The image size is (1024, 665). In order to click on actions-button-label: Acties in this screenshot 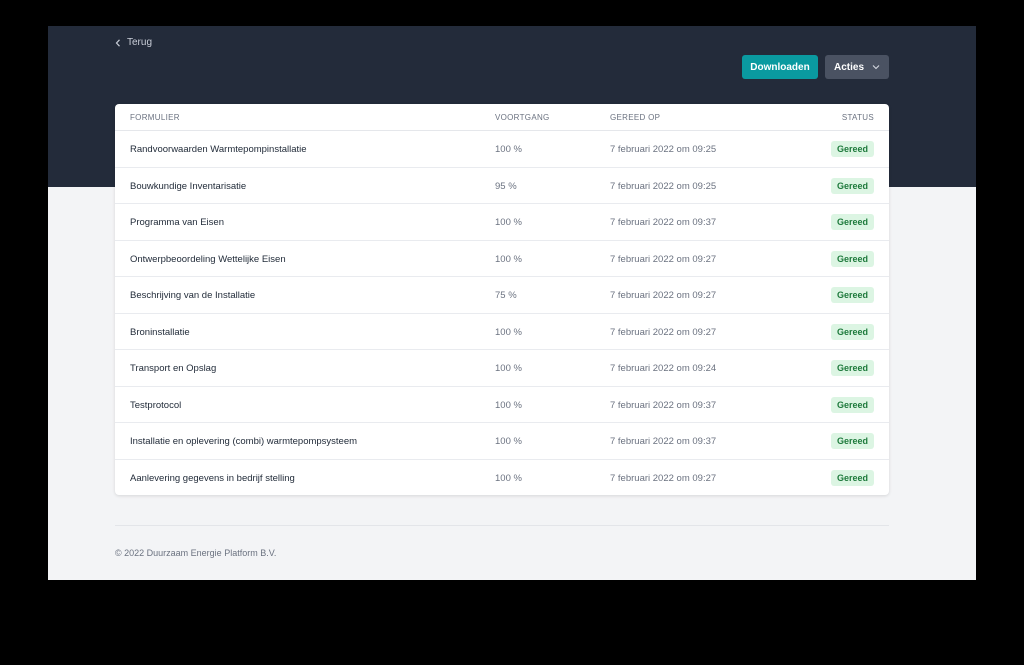, I will do `click(848, 67)`.